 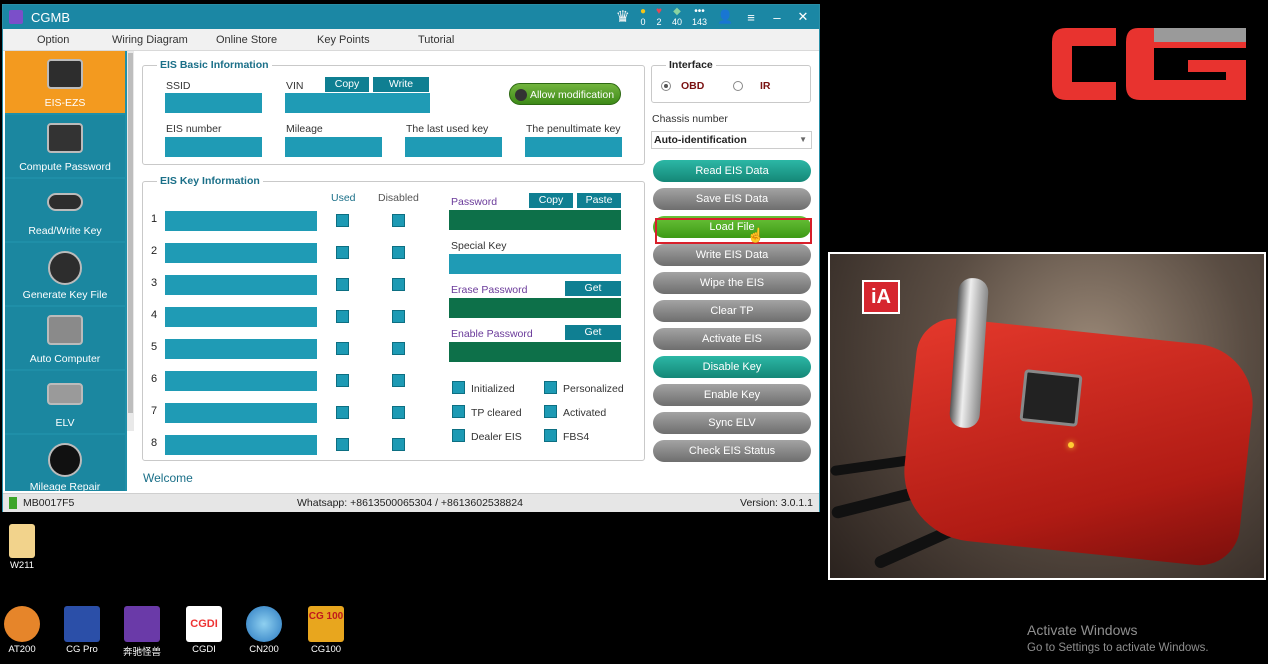 I want to click on disable-key-button: Disable Key, so click(x=732, y=367).